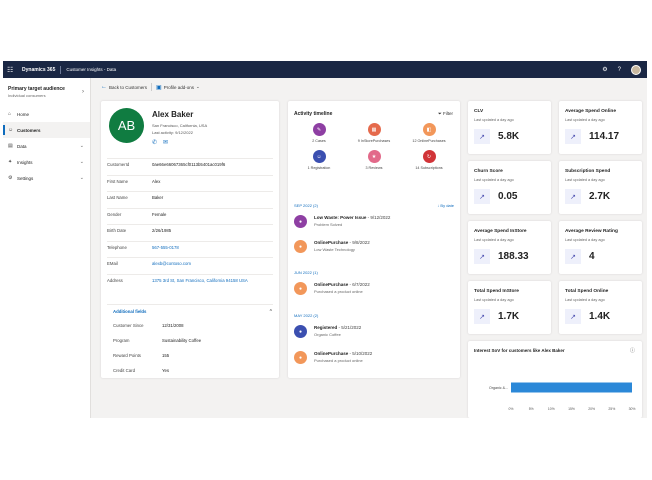  What do you see at coordinates (173, 114) in the screenshot?
I see `customer-name: Alex Baker` at bounding box center [173, 114].